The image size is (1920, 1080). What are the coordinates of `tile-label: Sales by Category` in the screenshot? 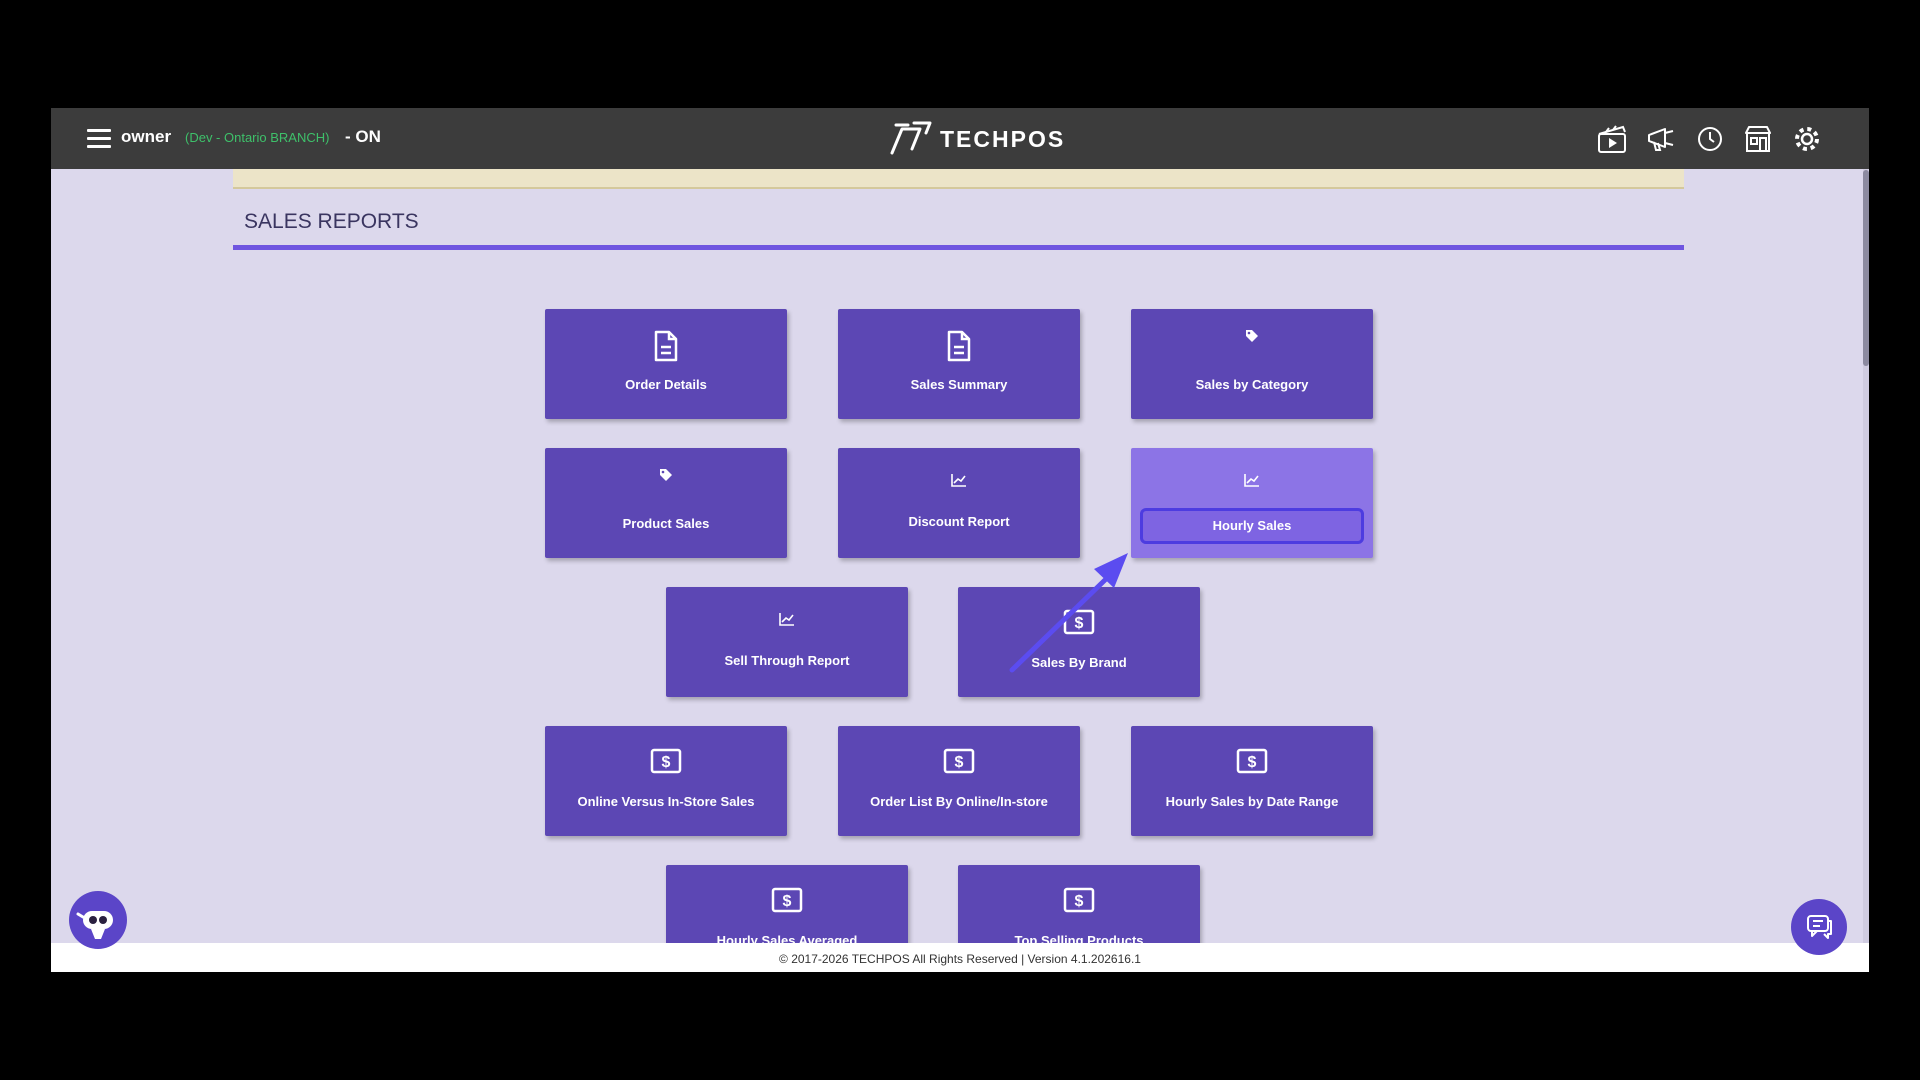 It's located at (1252, 384).